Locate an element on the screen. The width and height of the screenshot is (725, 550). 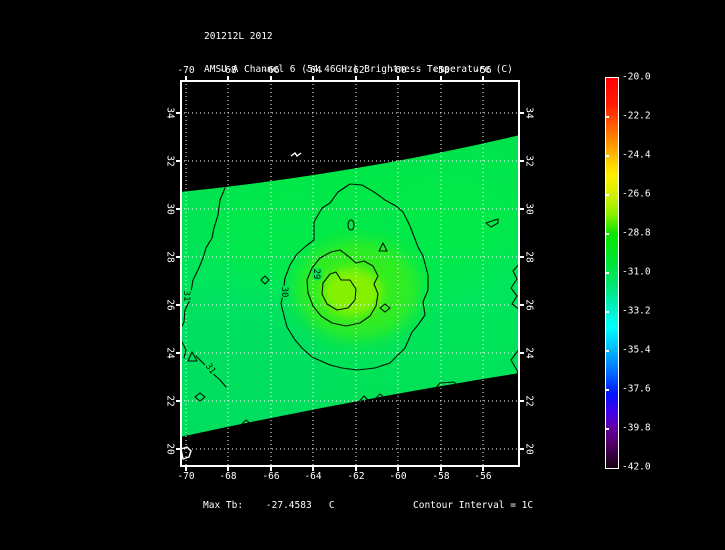
colorbar-label: -20.0 is located at coordinates (636, 77).